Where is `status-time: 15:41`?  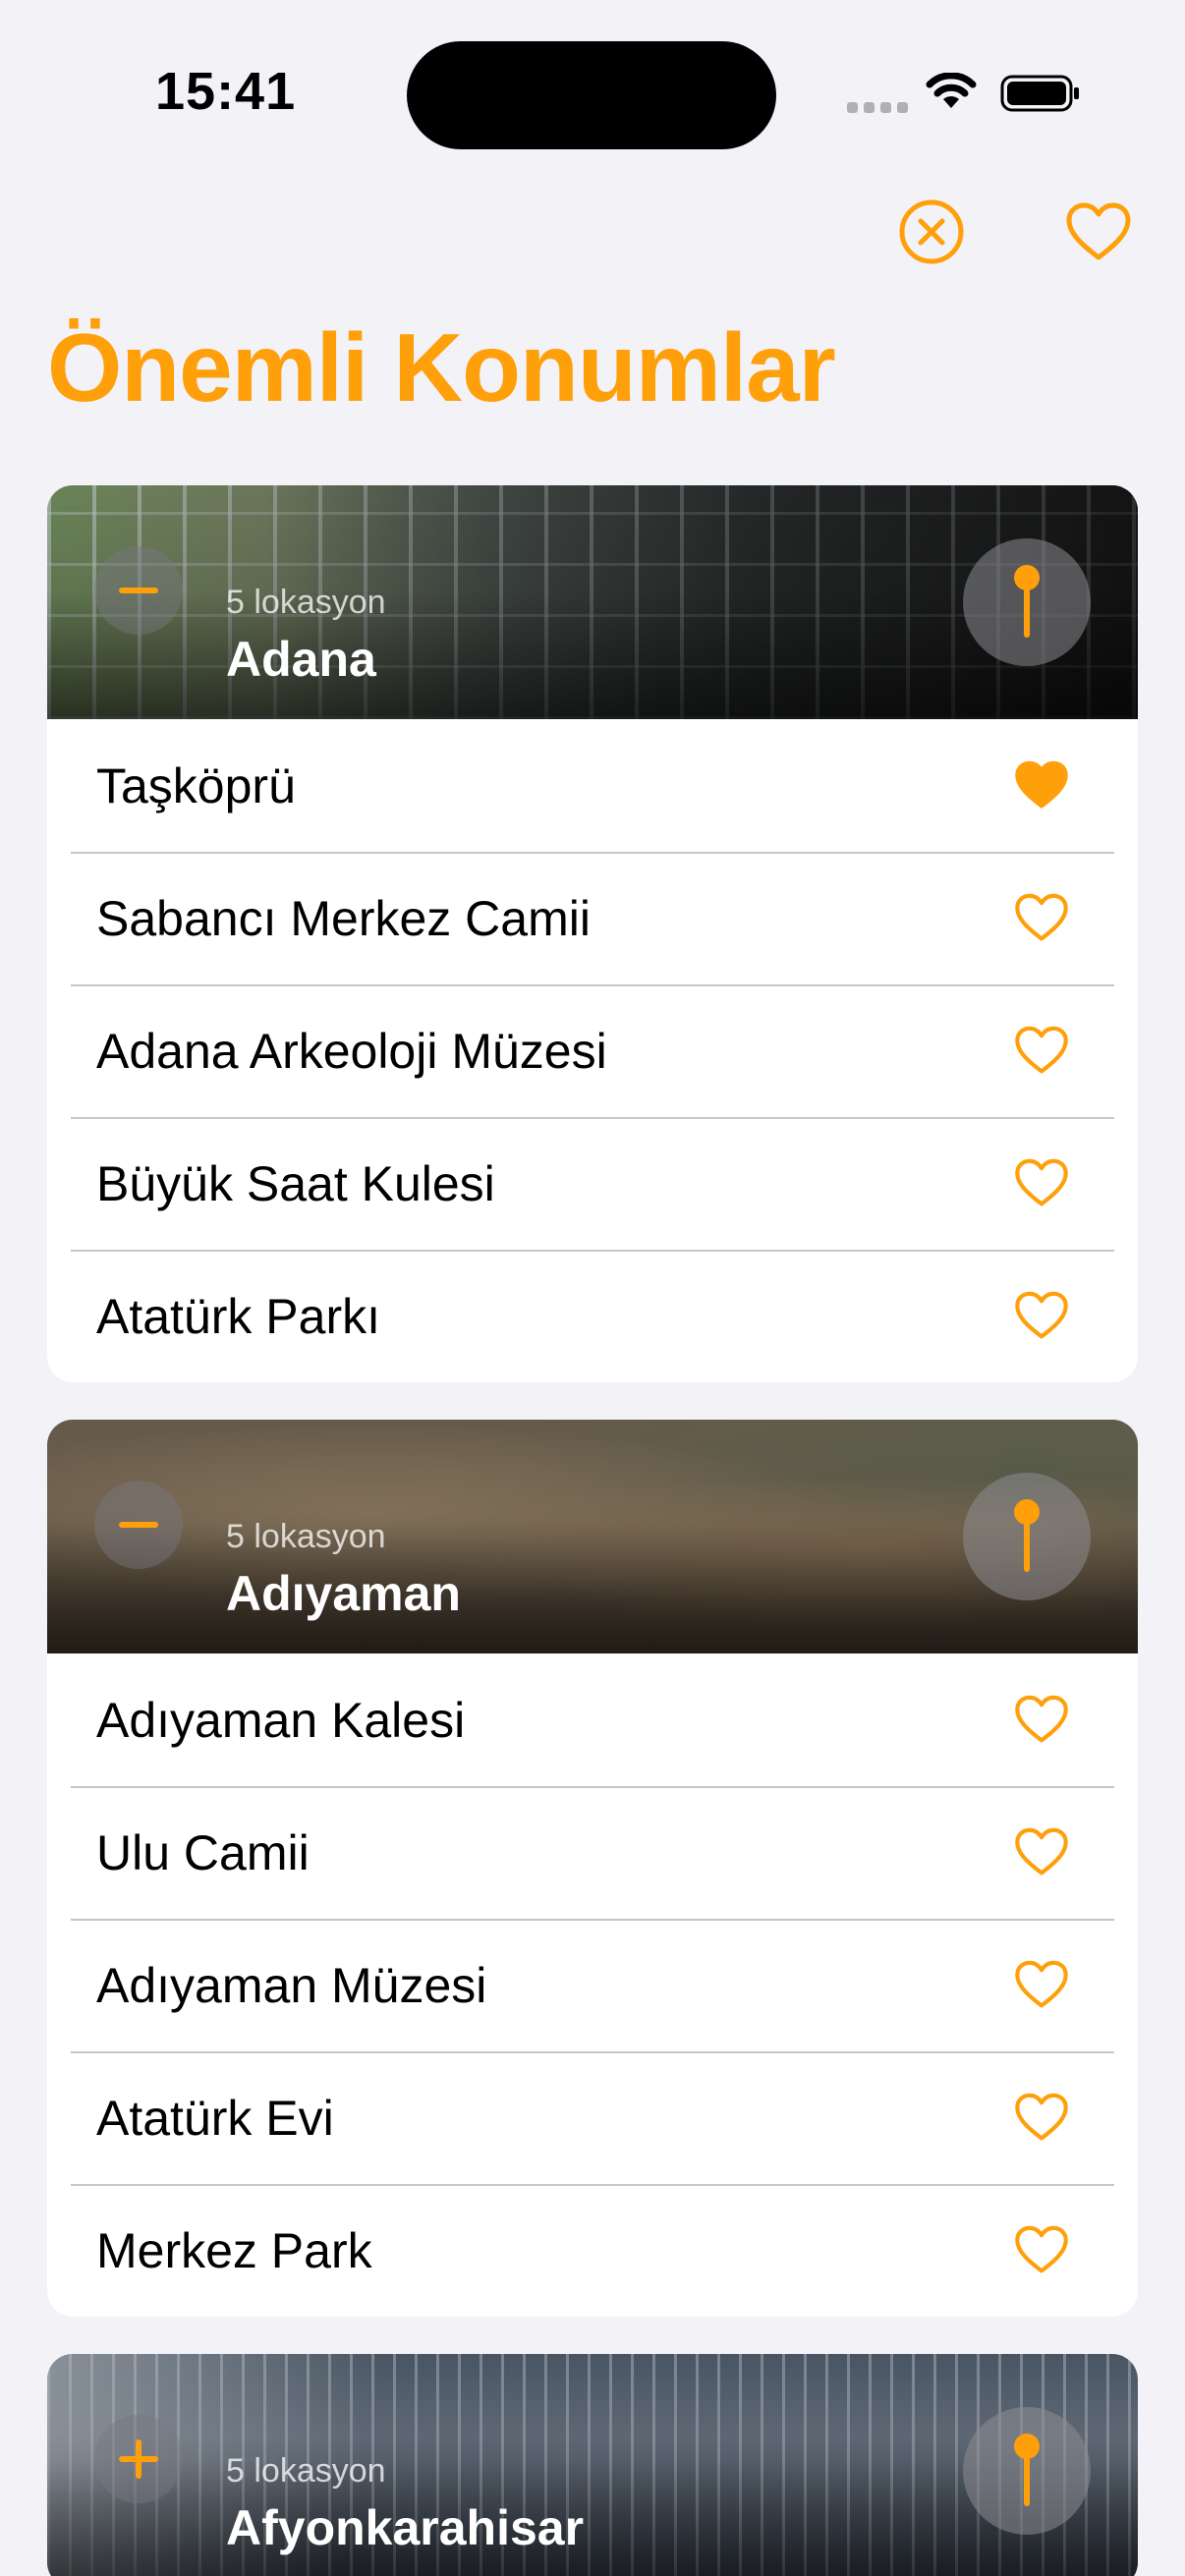 status-time: 15:41 is located at coordinates (226, 91).